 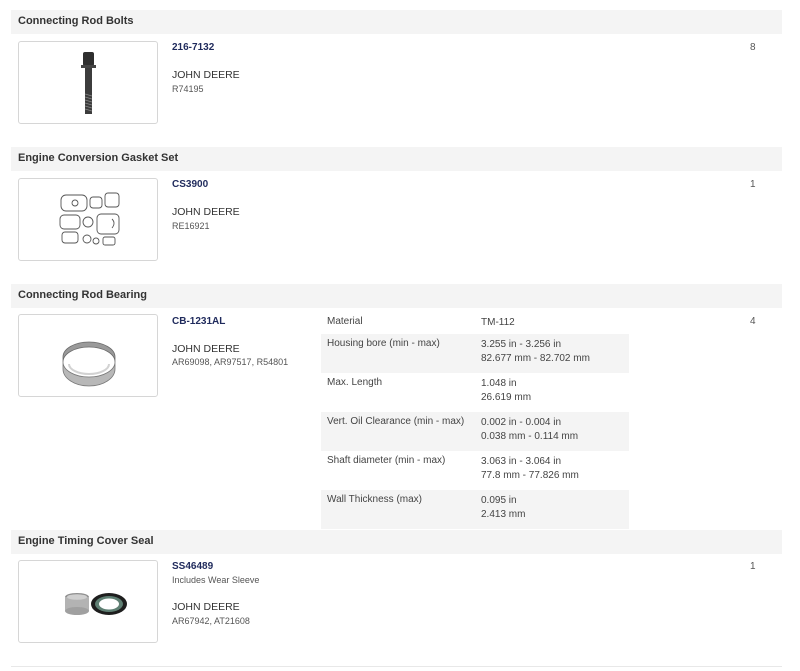 What do you see at coordinates (396, 22) in the screenshot?
I see `section-header: Connecting Rod Bolts` at bounding box center [396, 22].